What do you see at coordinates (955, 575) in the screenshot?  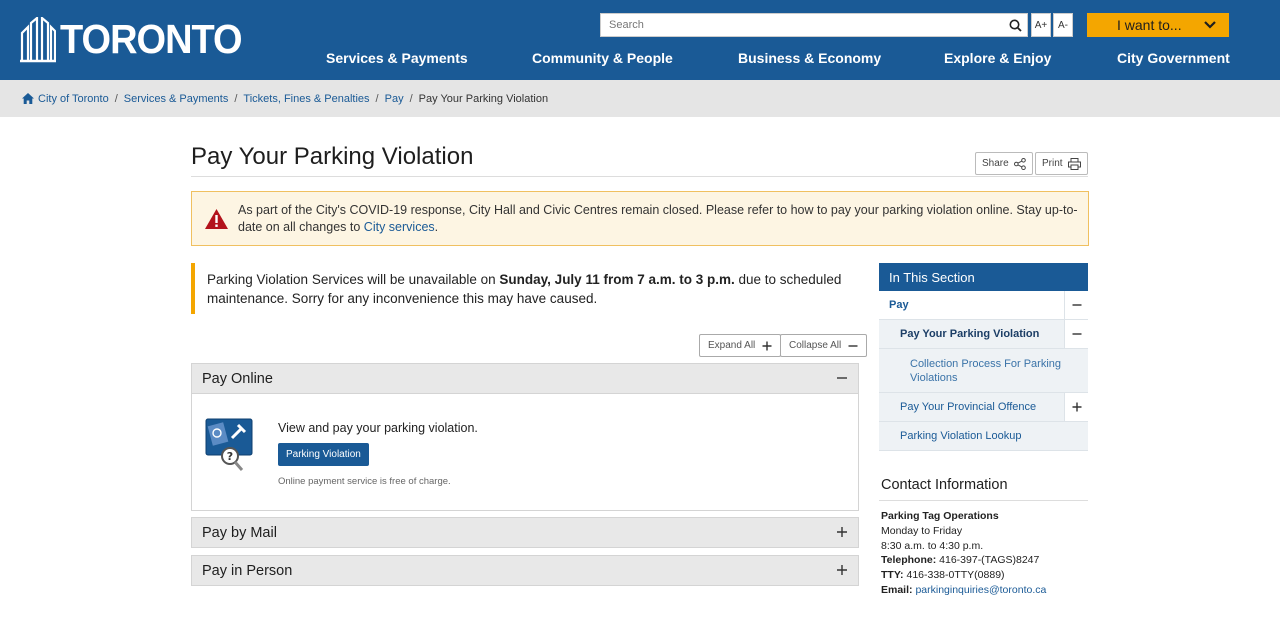 I see `tty-value: 416-338-0TTY(0889)` at bounding box center [955, 575].